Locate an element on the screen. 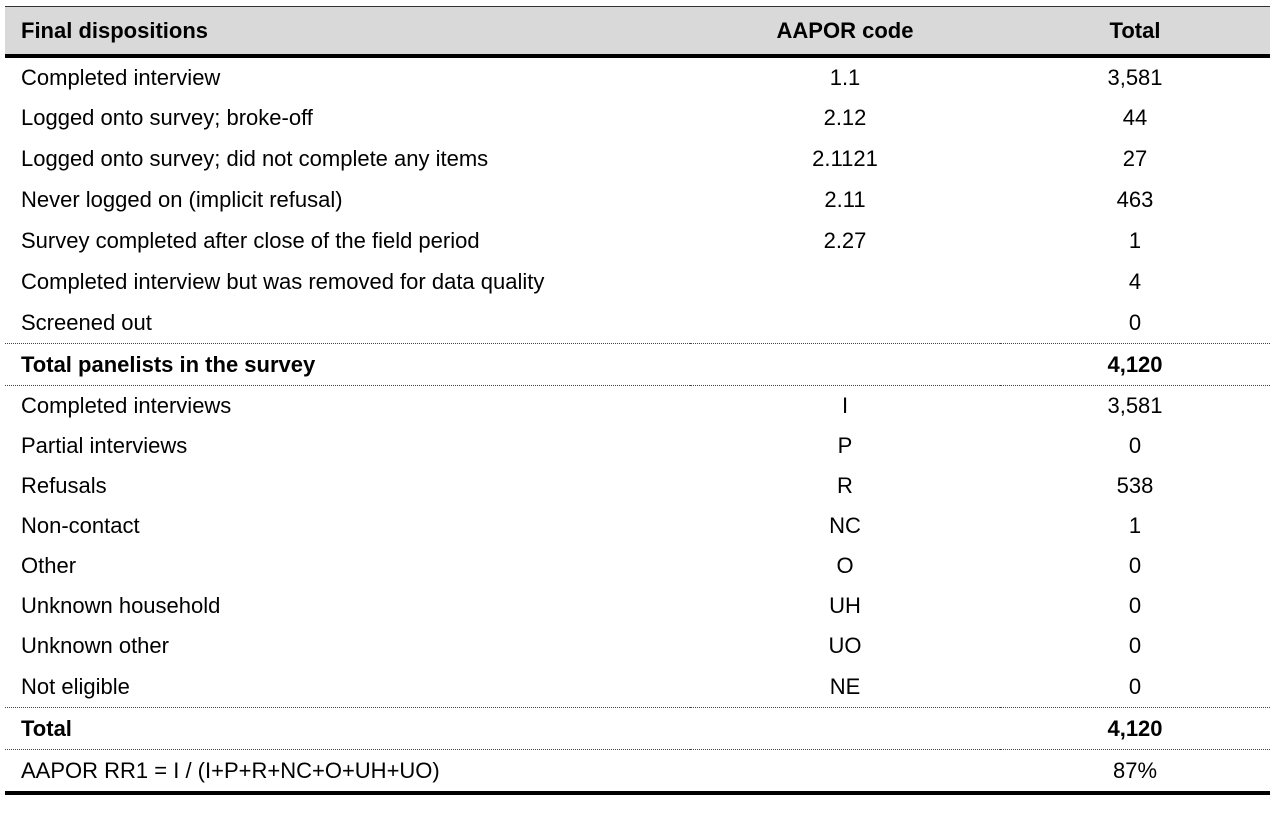 The image size is (1280, 818). row-total: 87% is located at coordinates (1135, 772).